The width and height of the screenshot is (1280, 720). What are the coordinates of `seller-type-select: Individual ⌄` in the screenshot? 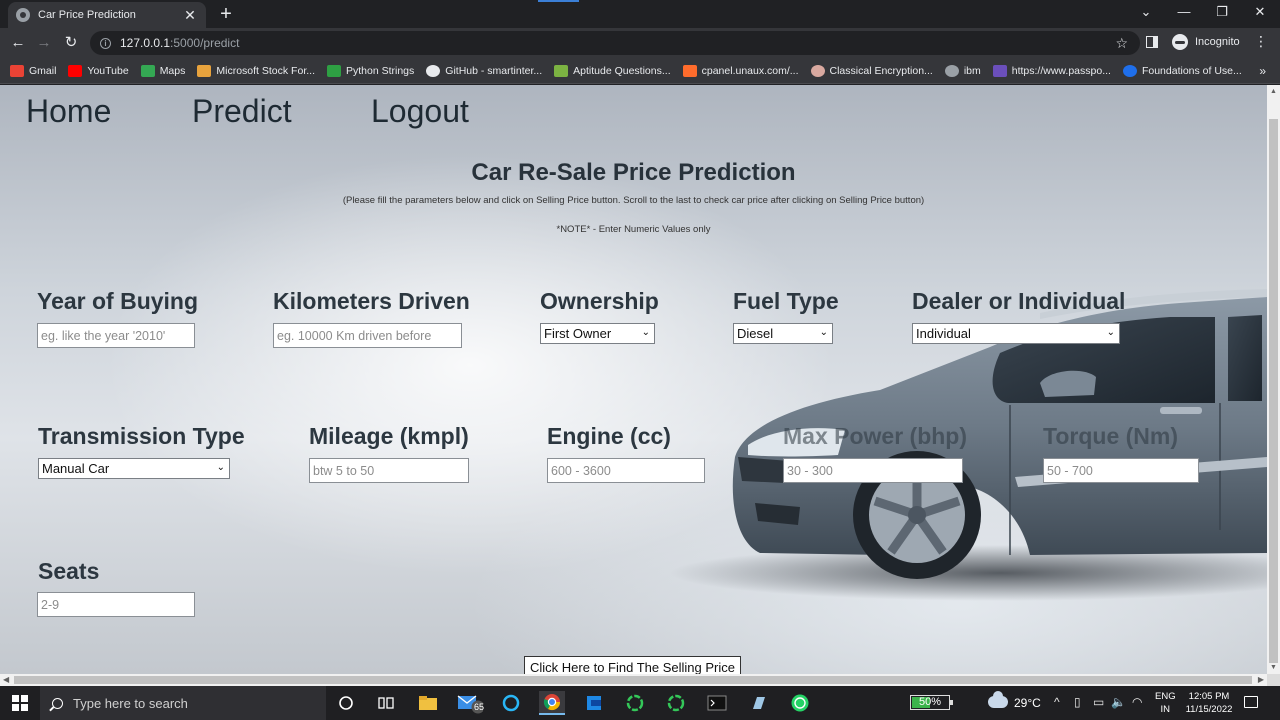 It's located at (1016, 333).